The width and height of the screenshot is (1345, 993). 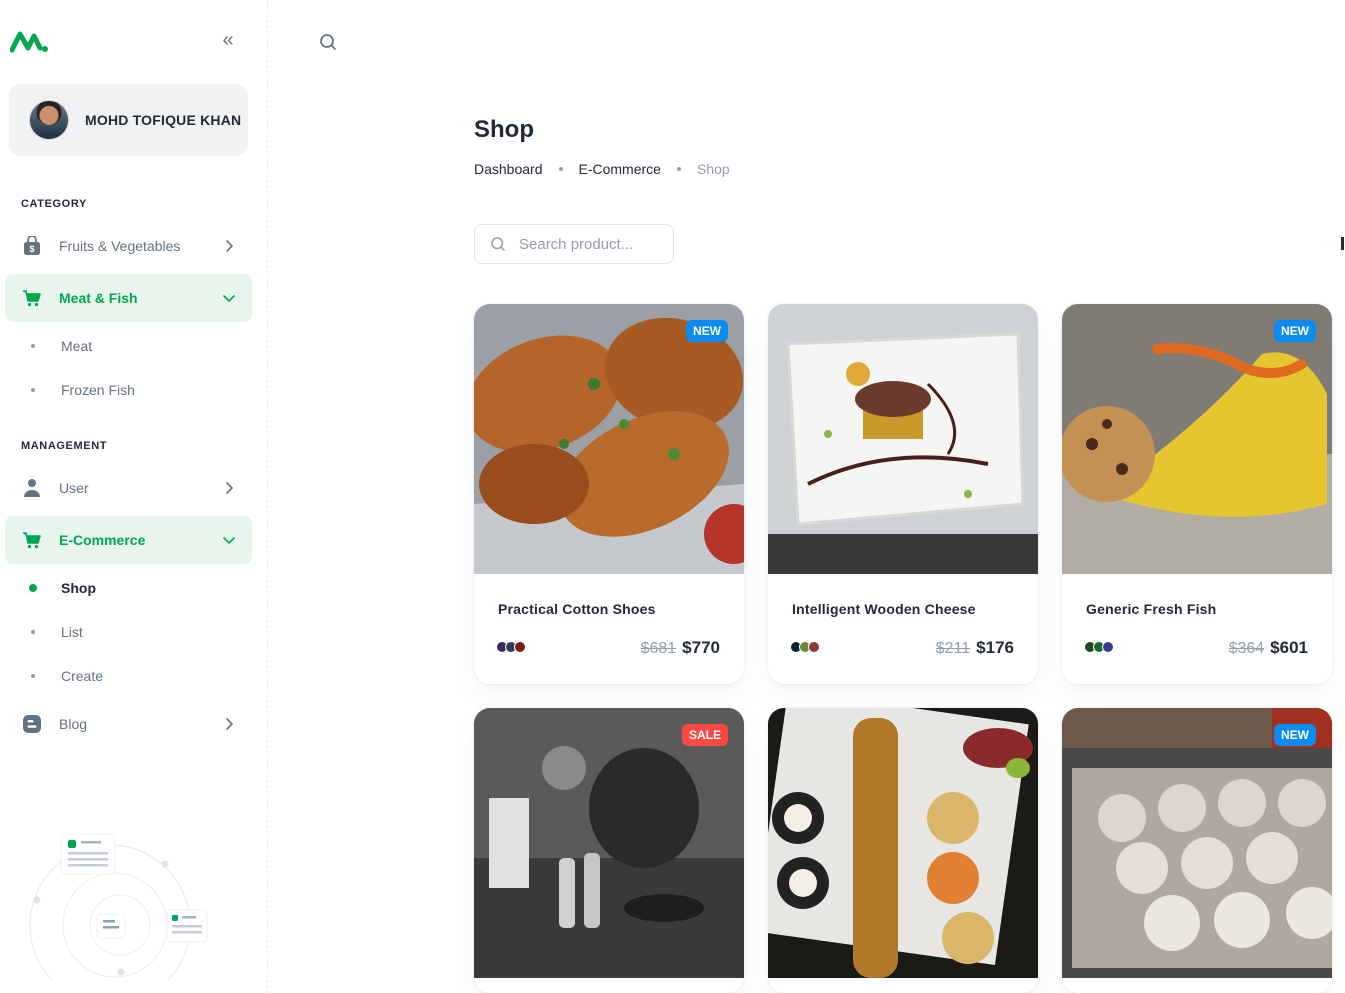 I want to click on product-card: Intelligent Wooden Cheese $211 $176, so click(x=903, y=494).